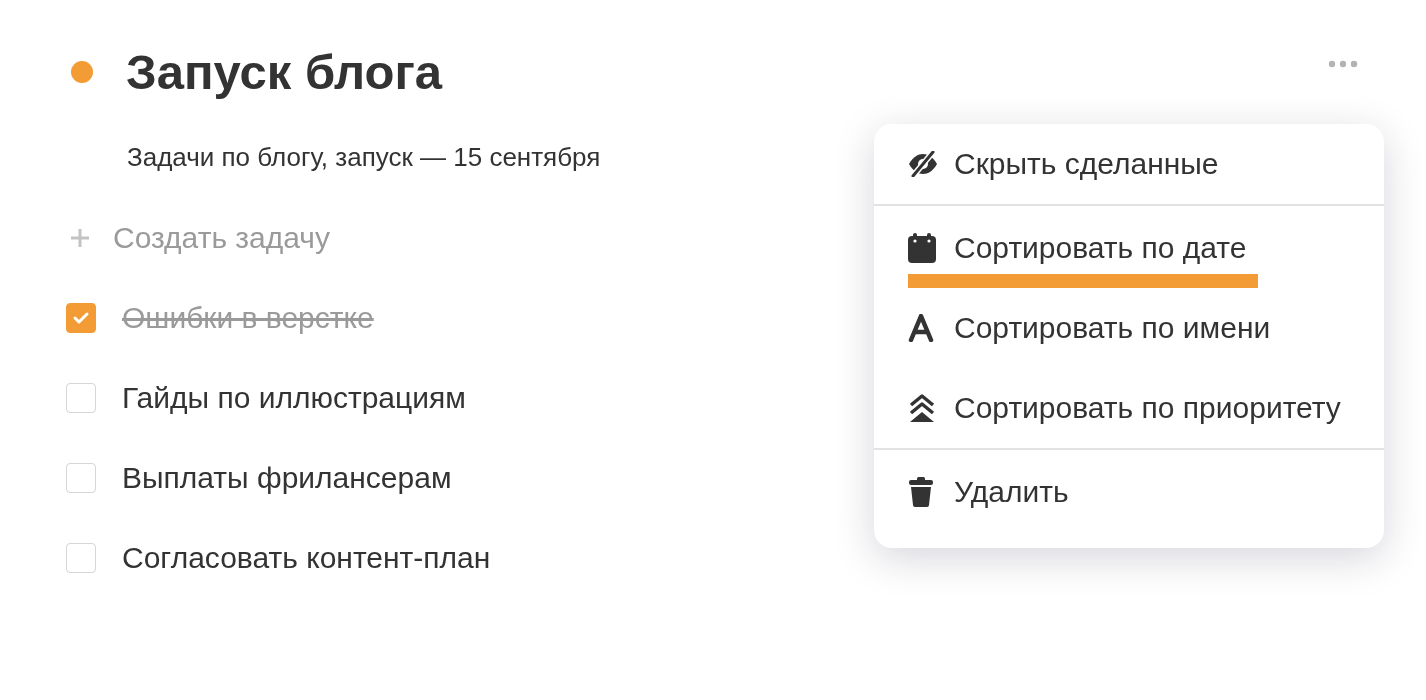 This screenshot has height=700, width=1426. Describe the element at coordinates (294, 398) in the screenshot. I see `task-title: Гайды по иллюстрациям` at that location.